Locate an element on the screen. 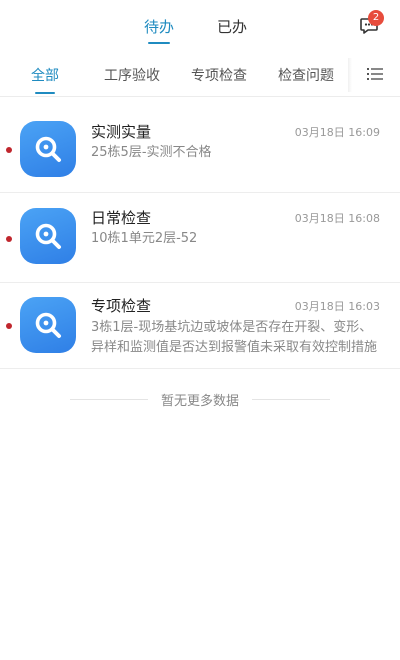  more-categories-button is located at coordinates (375, 74).